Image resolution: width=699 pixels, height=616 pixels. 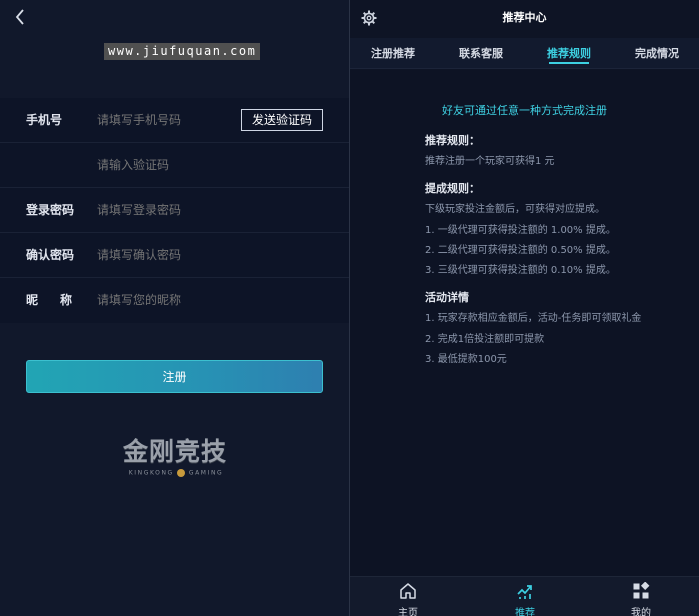 I want to click on rule-line: 2. 二级代理可获得投注额的 0.50% 提成。, so click(x=520, y=250).